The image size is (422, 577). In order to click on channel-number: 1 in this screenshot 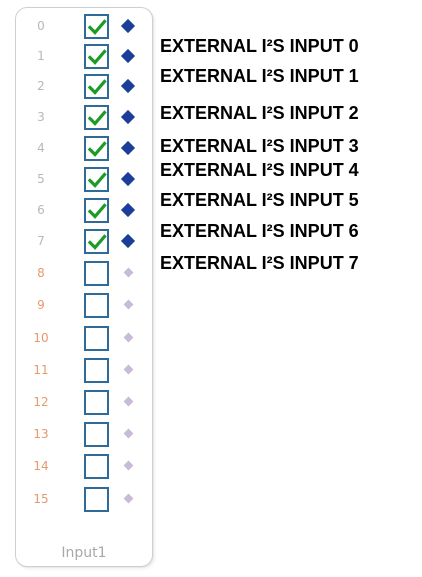, I will do `click(41, 56)`.